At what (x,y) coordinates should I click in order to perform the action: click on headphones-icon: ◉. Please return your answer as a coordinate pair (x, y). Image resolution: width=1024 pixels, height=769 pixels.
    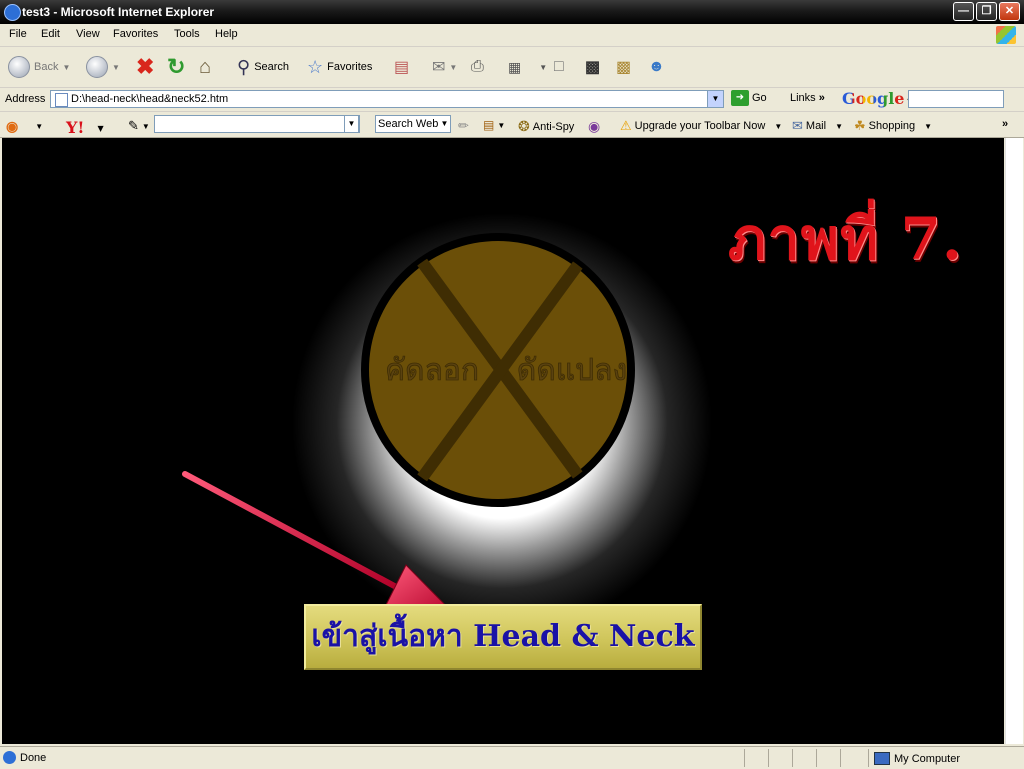
    Looking at the image, I should click on (594, 126).